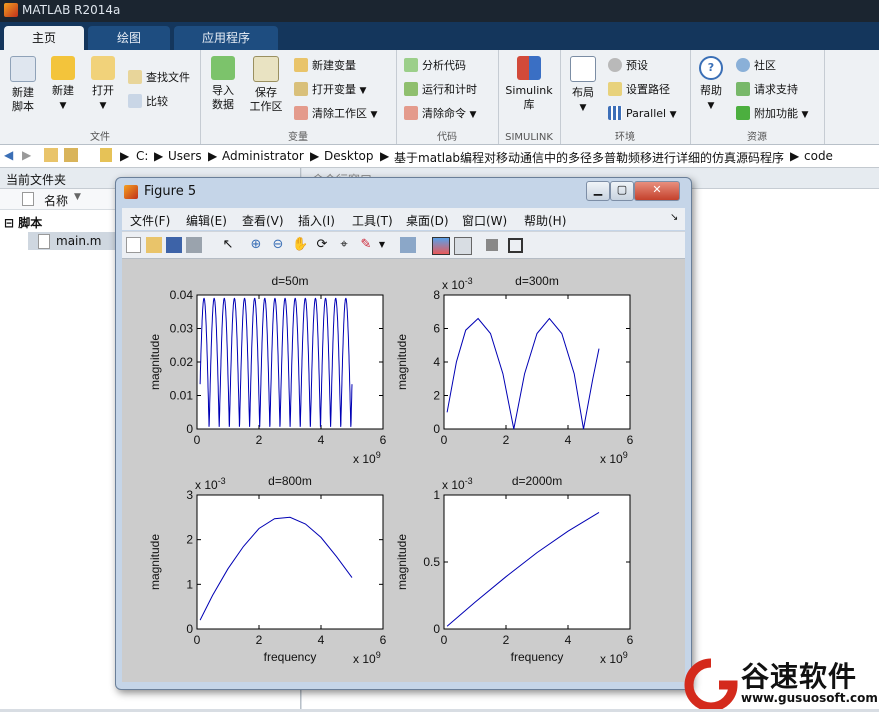 The width and height of the screenshot is (879, 712). I want to click on tab-apps: 应用程序, so click(226, 38).